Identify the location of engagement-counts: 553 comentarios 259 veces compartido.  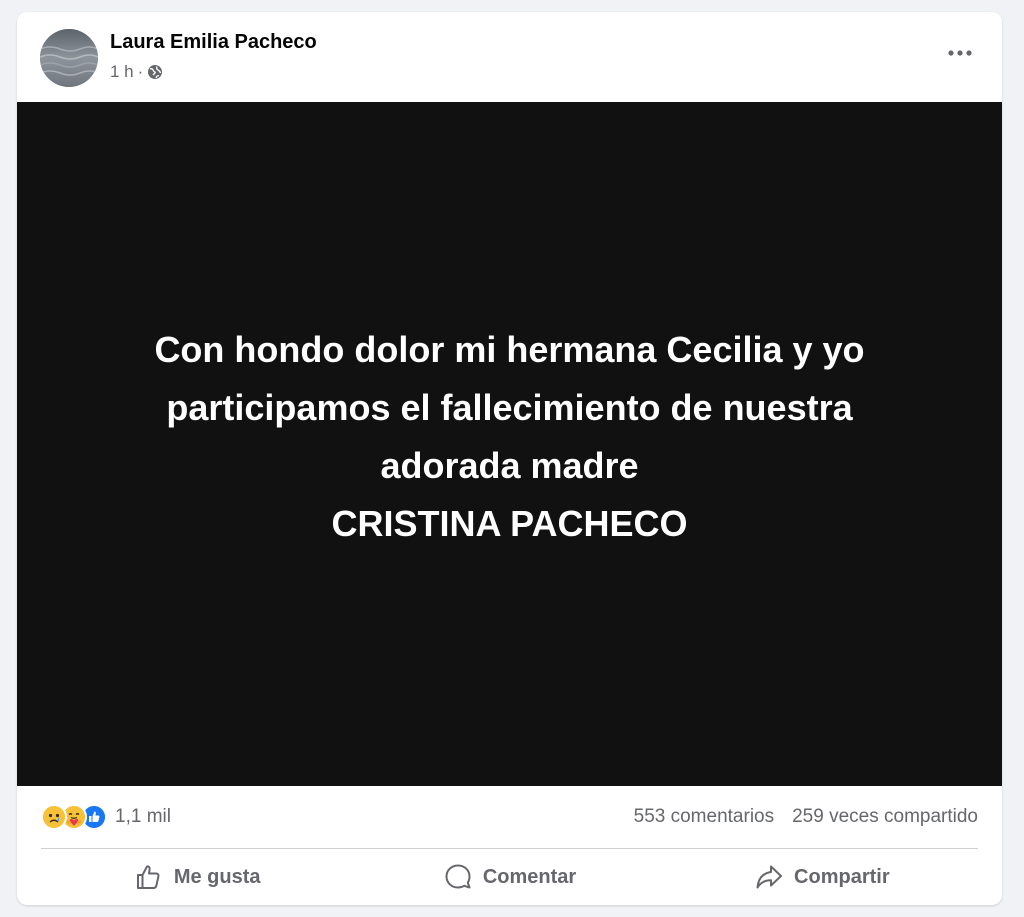
(806, 817).